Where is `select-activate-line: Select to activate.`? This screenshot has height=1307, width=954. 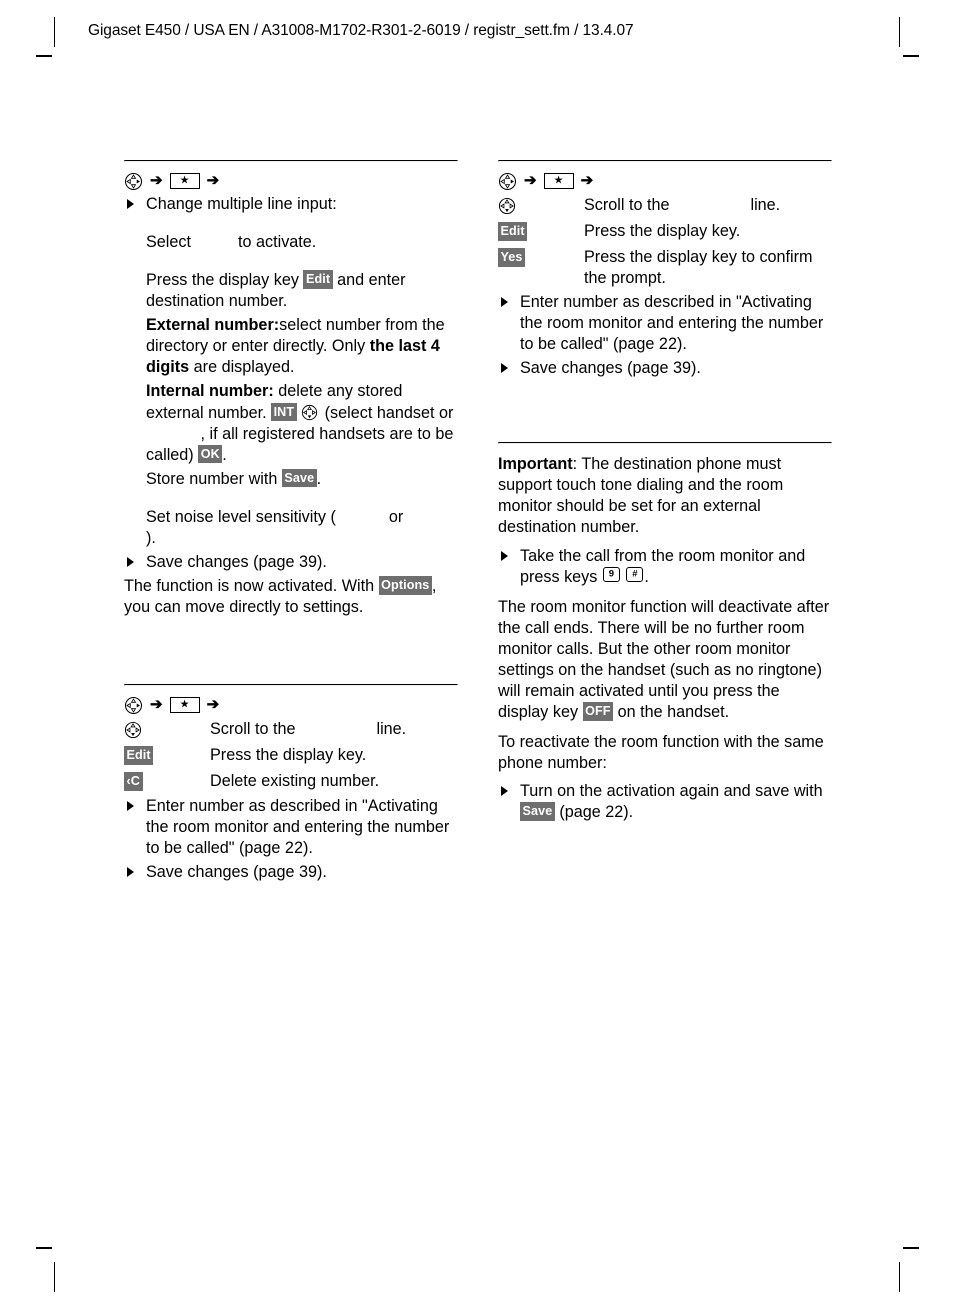
select-activate-line: Select to activate. is located at coordinates (290, 242).